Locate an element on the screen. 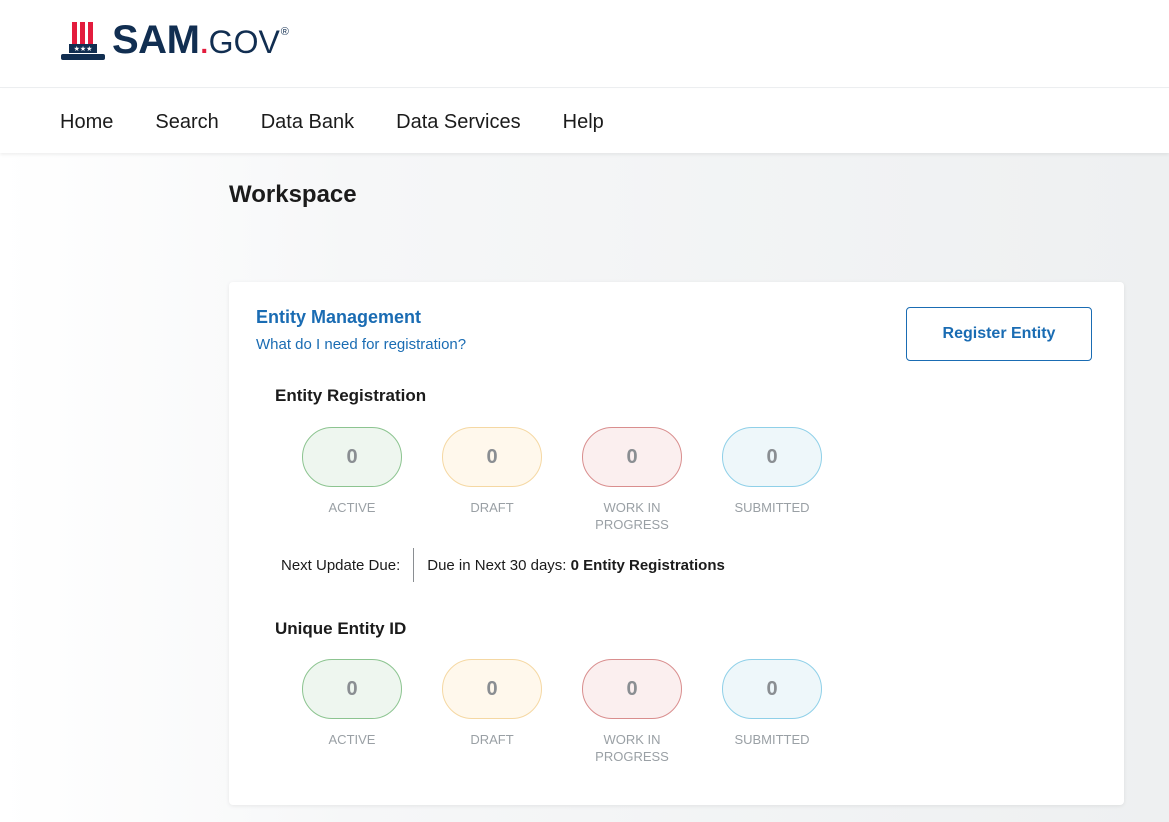 The width and height of the screenshot is (1169, 822). uei-submitted-label: SUBMITTED is located at coordinates (772, 739).